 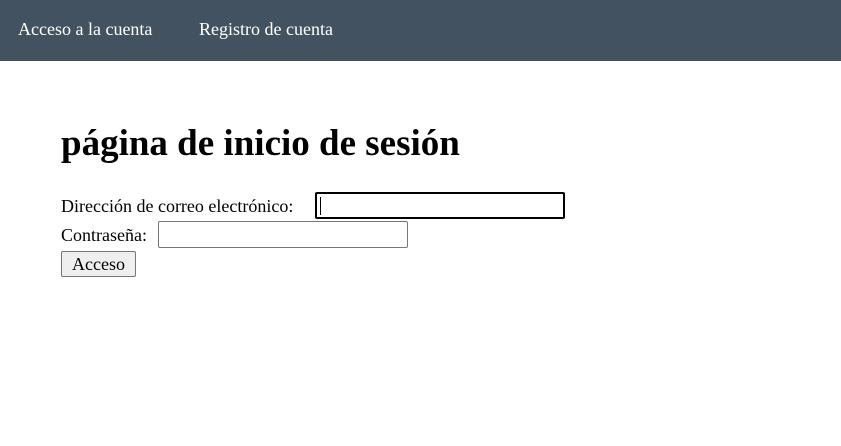 I want to click on password-input, so click(x=283, y=234).